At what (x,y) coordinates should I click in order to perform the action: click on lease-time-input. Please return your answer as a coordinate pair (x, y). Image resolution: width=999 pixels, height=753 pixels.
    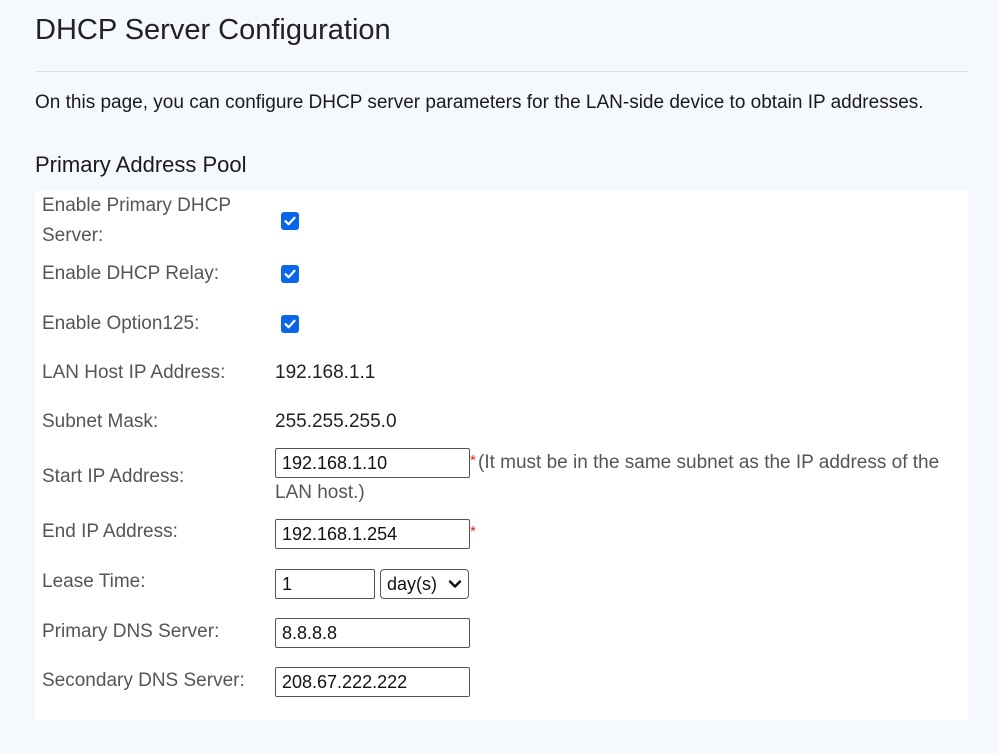
    Looking at the image, I should click on (325, 584).